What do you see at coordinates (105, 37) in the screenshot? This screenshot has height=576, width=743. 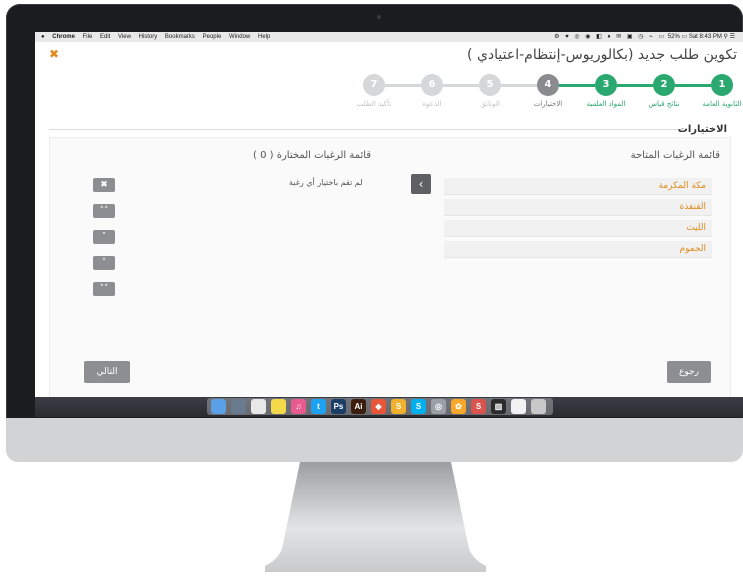 I see `menu-edit: Edit` at bounding box center [105, 37].